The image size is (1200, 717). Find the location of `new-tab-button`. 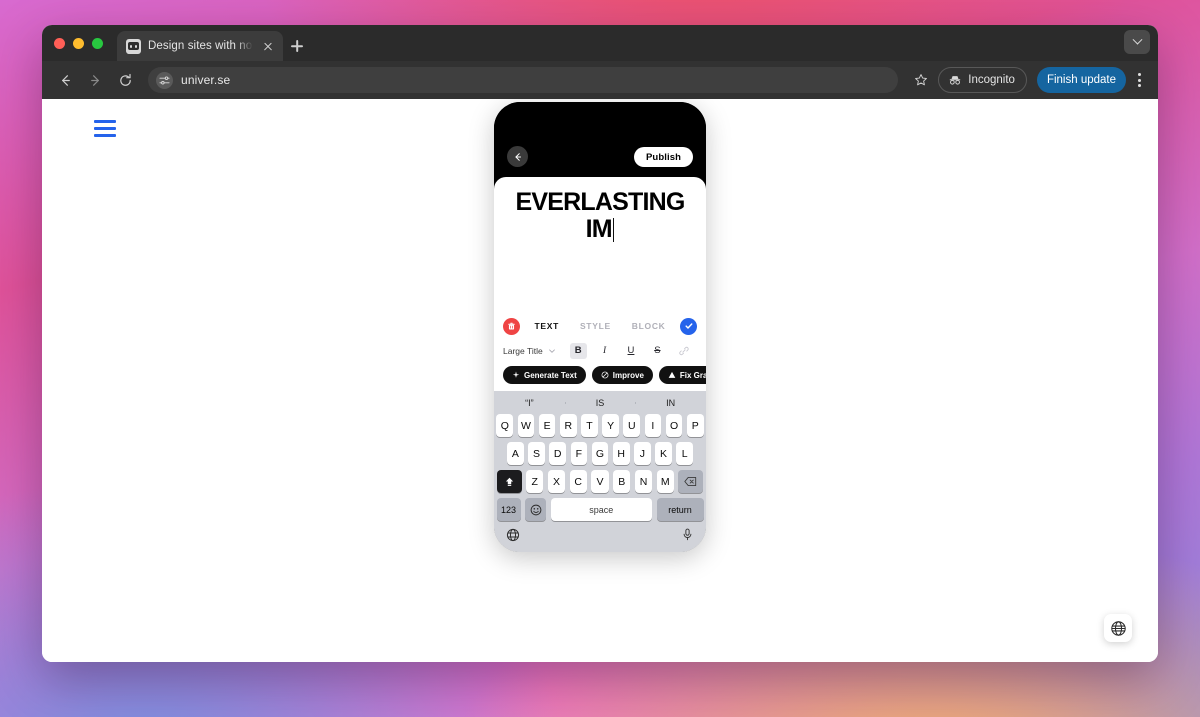

new-tab-button is located at coordinates (297, 46).